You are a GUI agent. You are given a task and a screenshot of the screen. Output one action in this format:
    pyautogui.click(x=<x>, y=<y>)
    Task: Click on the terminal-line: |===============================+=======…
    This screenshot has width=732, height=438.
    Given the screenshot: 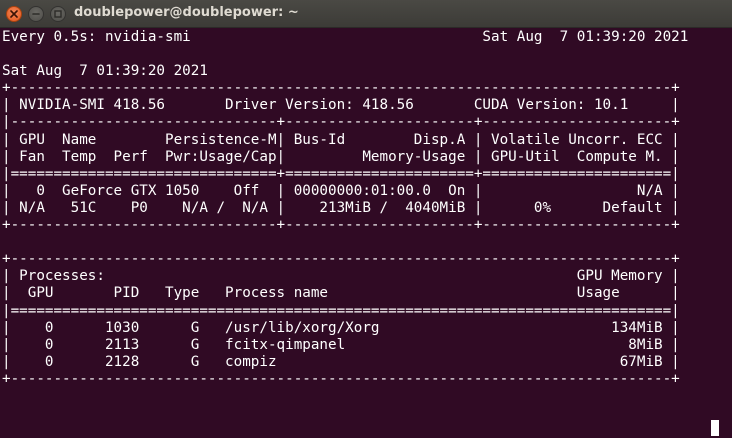 What is the action you would take?
    pyautogui.click(x=341, y=173)
    